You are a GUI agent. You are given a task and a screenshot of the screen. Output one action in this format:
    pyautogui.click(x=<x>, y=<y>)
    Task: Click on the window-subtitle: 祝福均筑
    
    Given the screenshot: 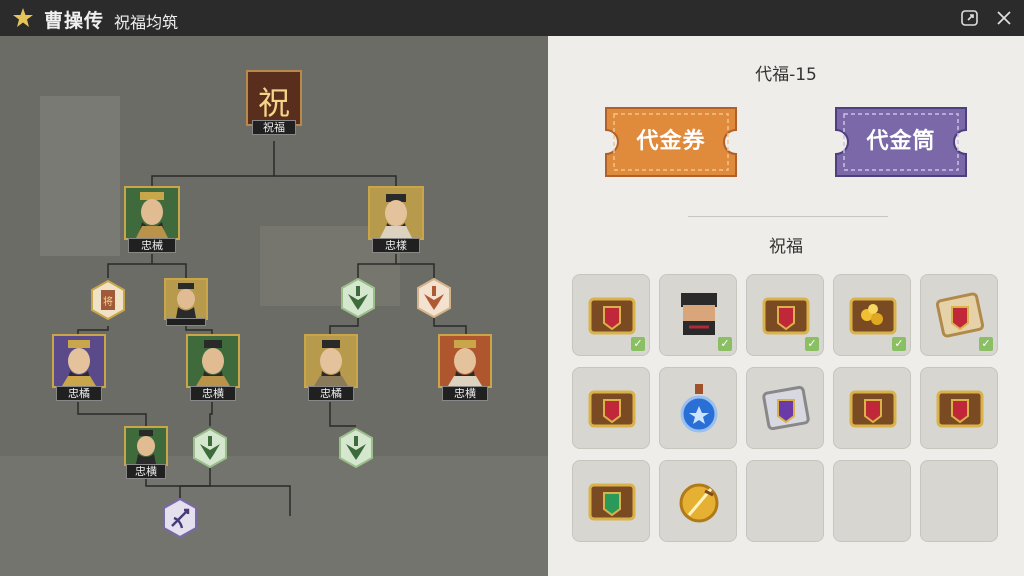 What is the action you would take?
    pyautogui.click(x=146, y=22)
    